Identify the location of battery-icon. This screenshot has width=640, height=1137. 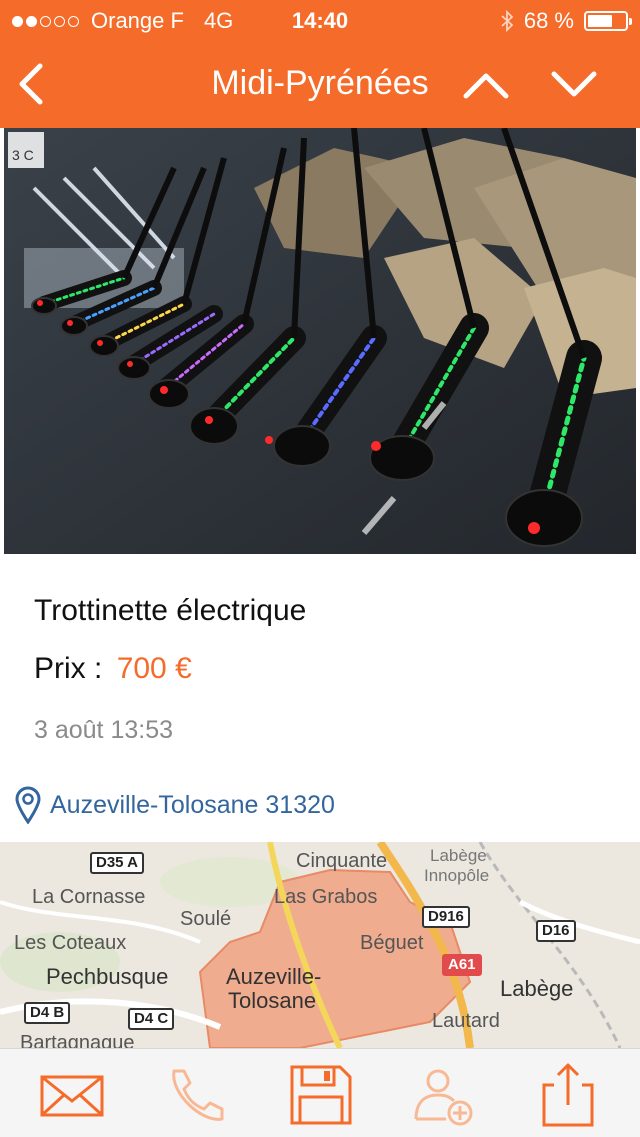
(608, 21).